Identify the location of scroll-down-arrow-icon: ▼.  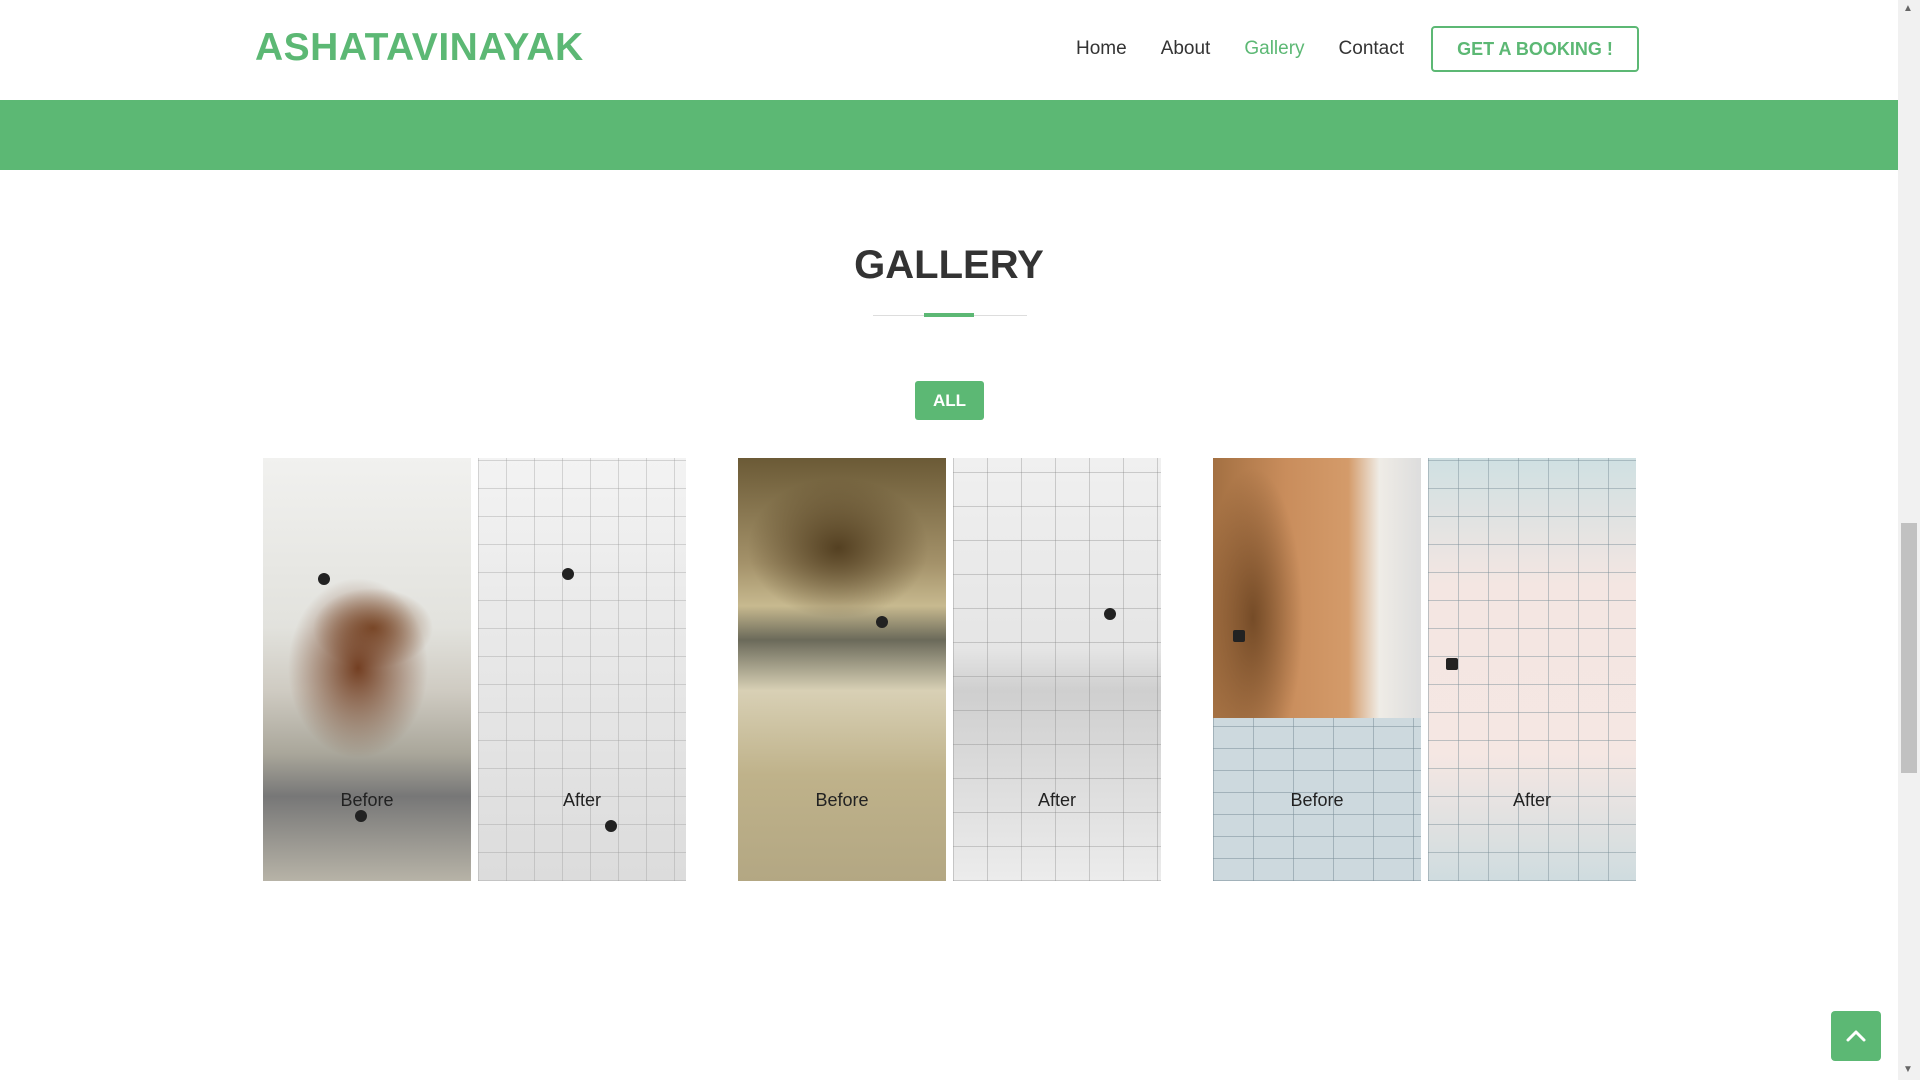
(1908, 1069).